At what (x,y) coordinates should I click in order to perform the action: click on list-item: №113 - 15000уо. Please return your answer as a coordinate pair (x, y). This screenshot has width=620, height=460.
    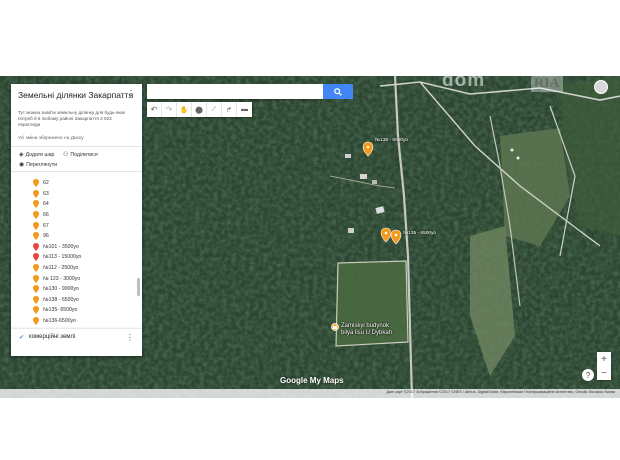
    Looking at the image, I should click on (87, 257).